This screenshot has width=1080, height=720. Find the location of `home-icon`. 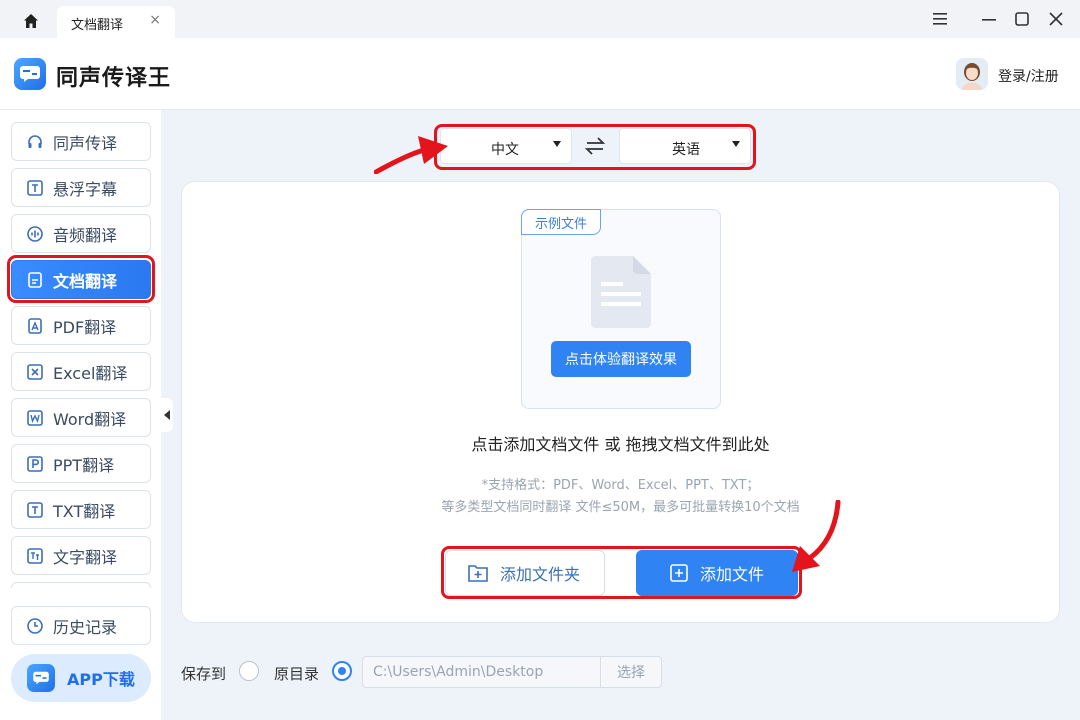

home-icon is located at coordinates (31, 21).